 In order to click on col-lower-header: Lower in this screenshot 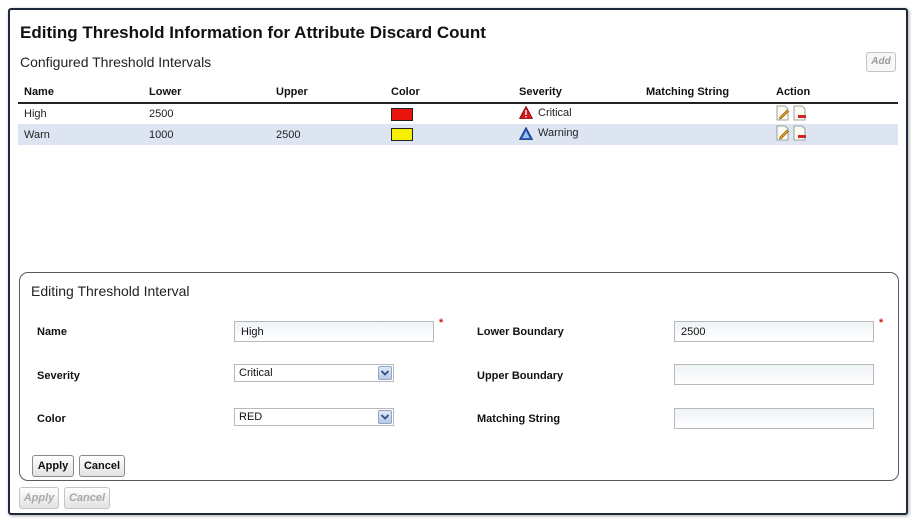, I will do `click(206, 92)`.